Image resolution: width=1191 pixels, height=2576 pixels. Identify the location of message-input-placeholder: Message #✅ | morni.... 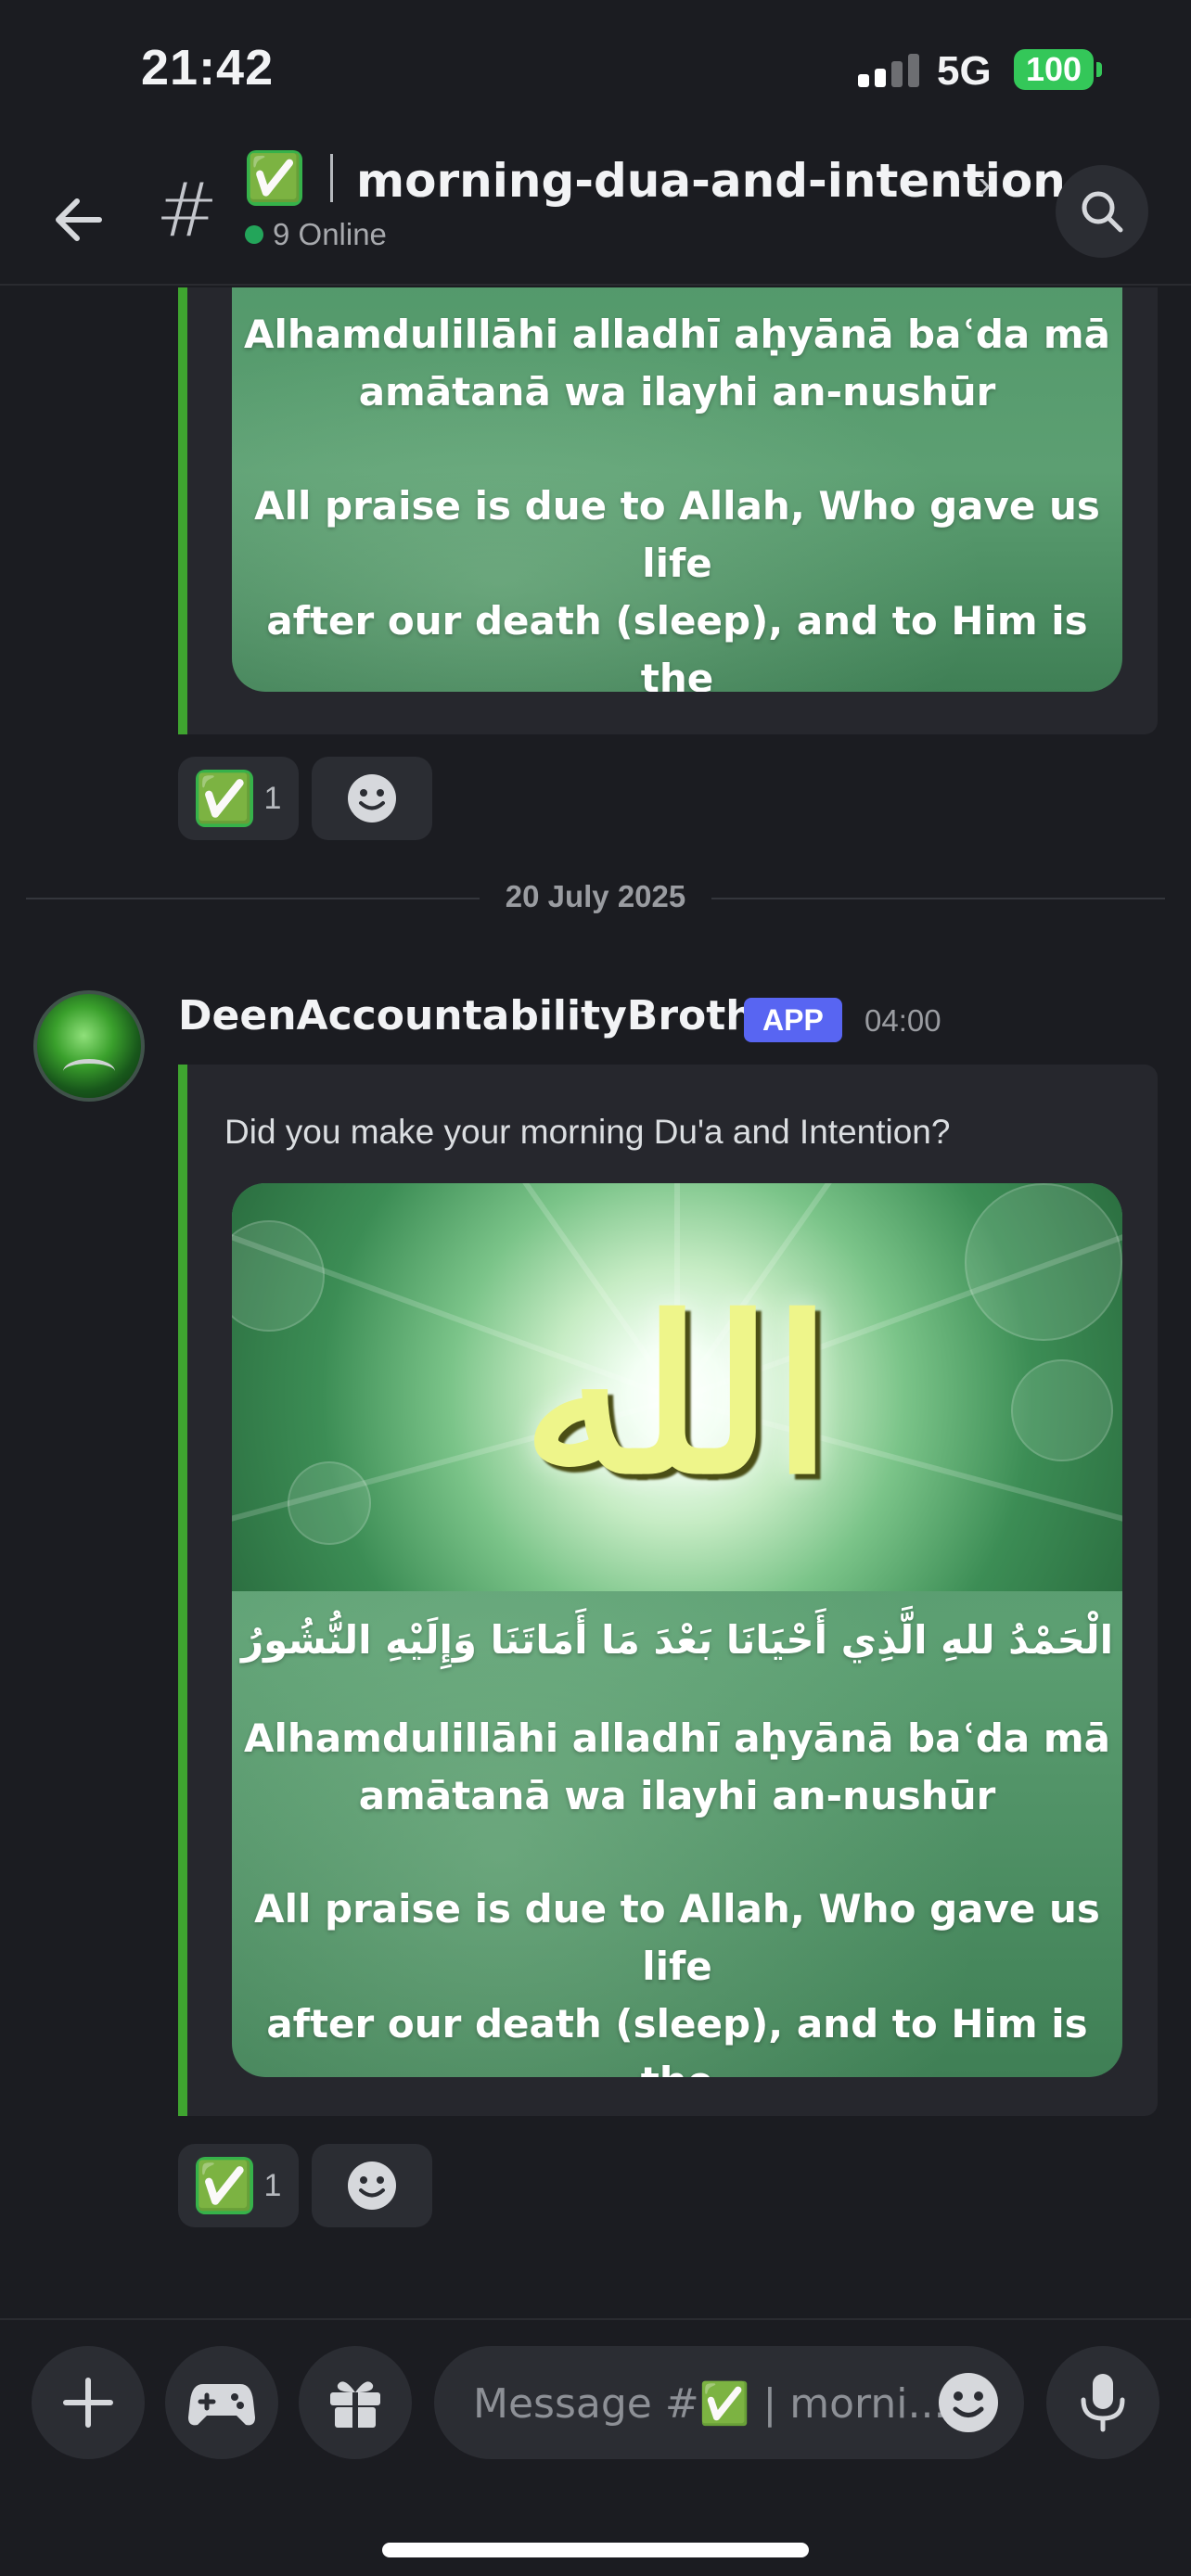
(710, 2404).